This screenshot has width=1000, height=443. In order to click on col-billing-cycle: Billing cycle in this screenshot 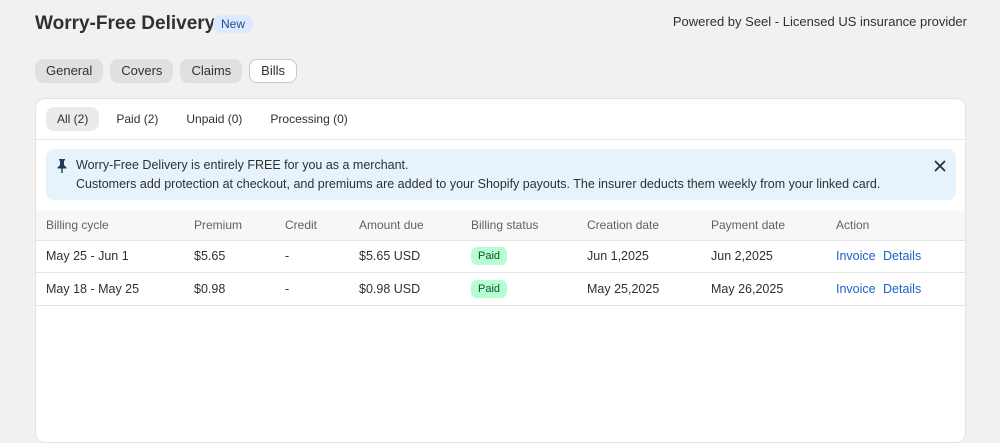, I will do `click(77, 225)`.